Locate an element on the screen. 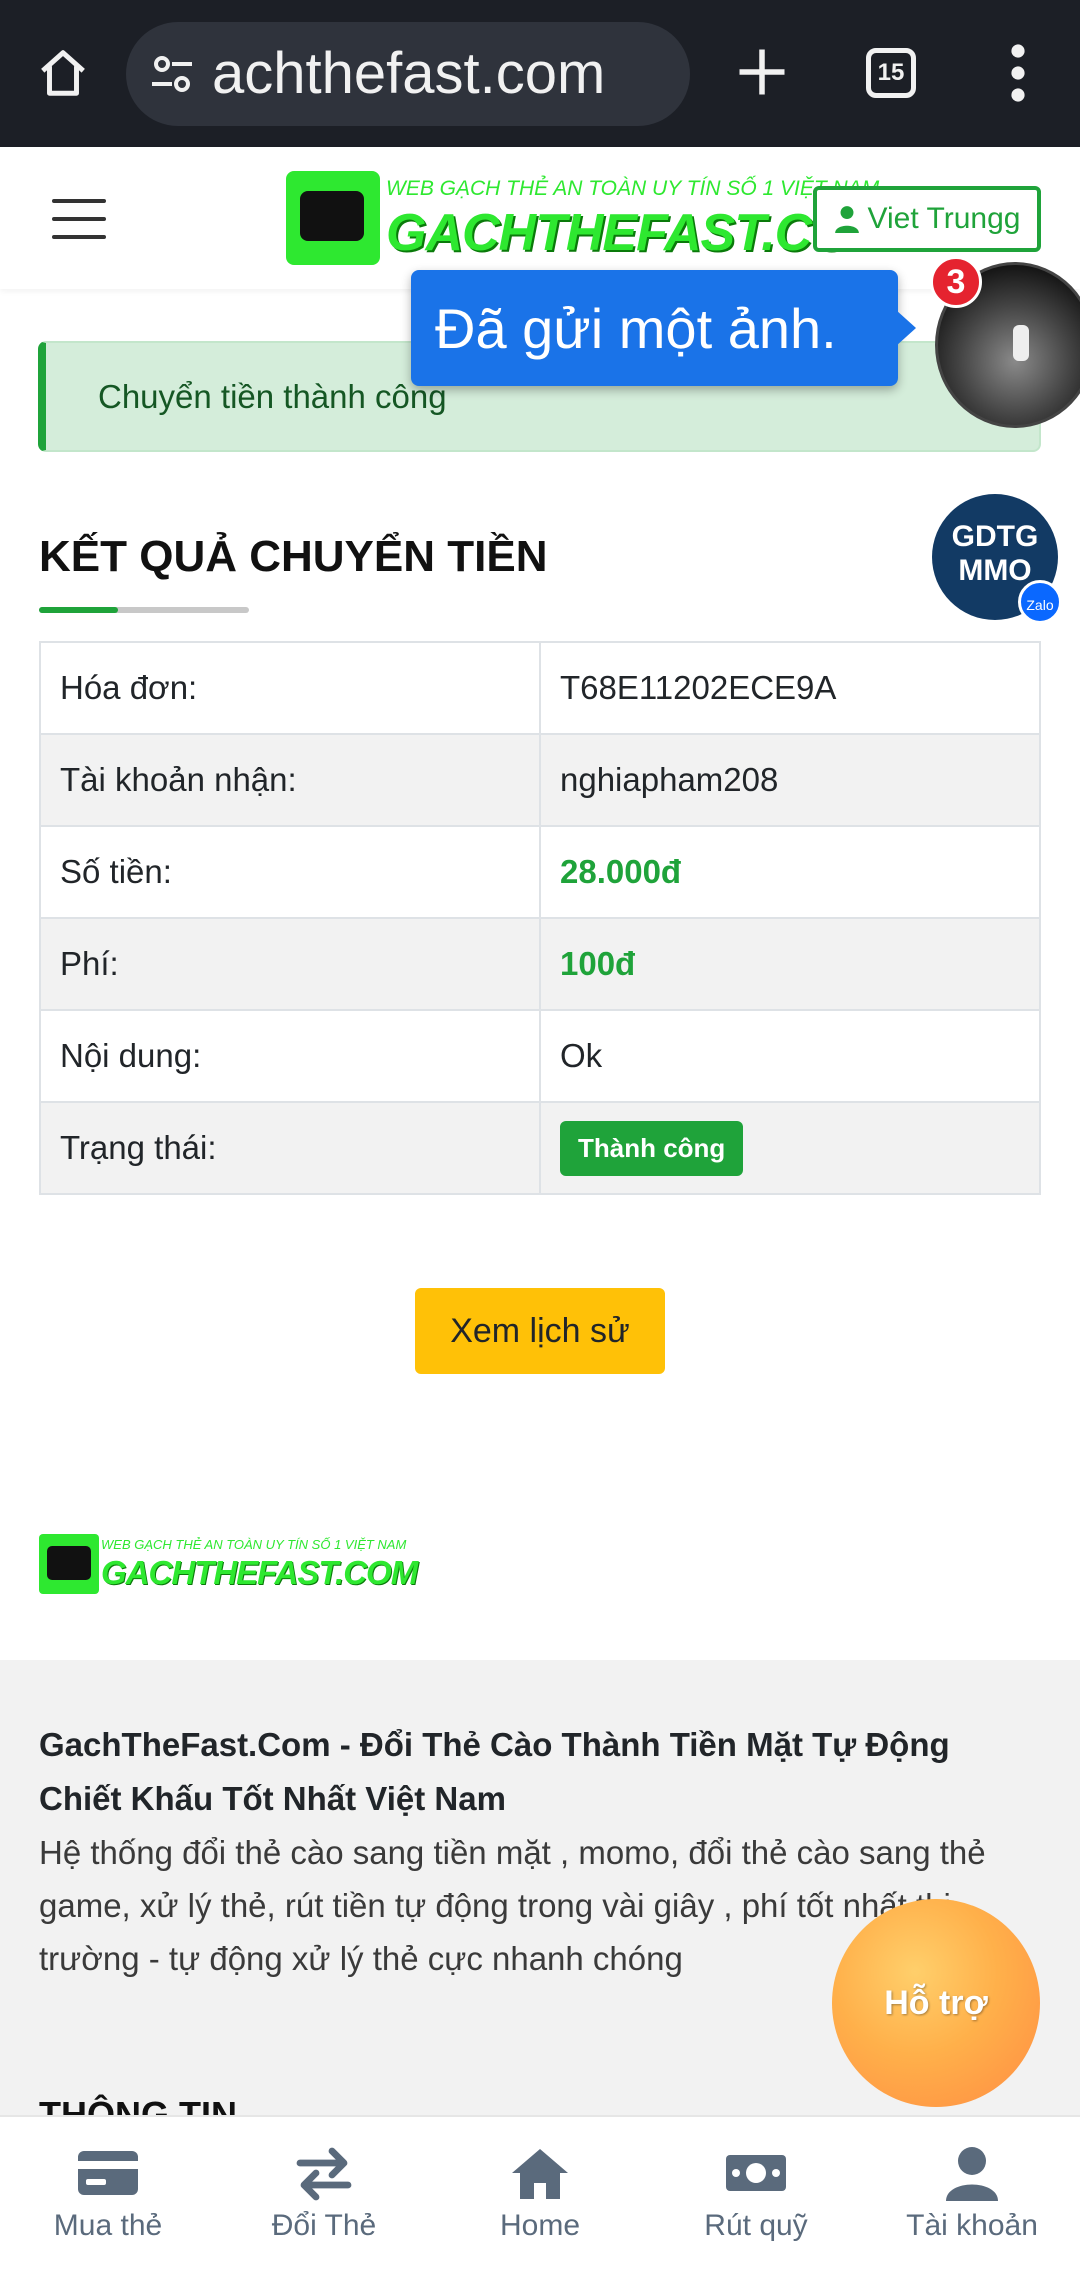  tab-switcher-button: 15 is located at coordinates (891, 73).